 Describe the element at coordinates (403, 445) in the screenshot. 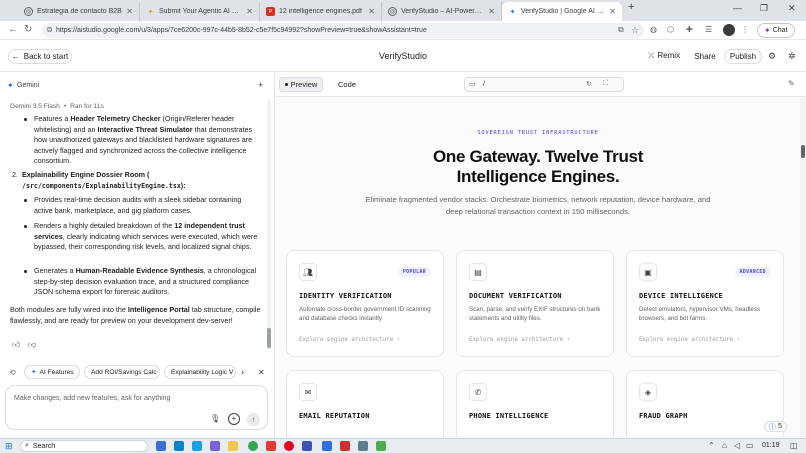

I see `os-taskbar: ⊞ ⌕ Search ⌃ ⌂ ◁ ▭ 01:19 ◫` at that location.